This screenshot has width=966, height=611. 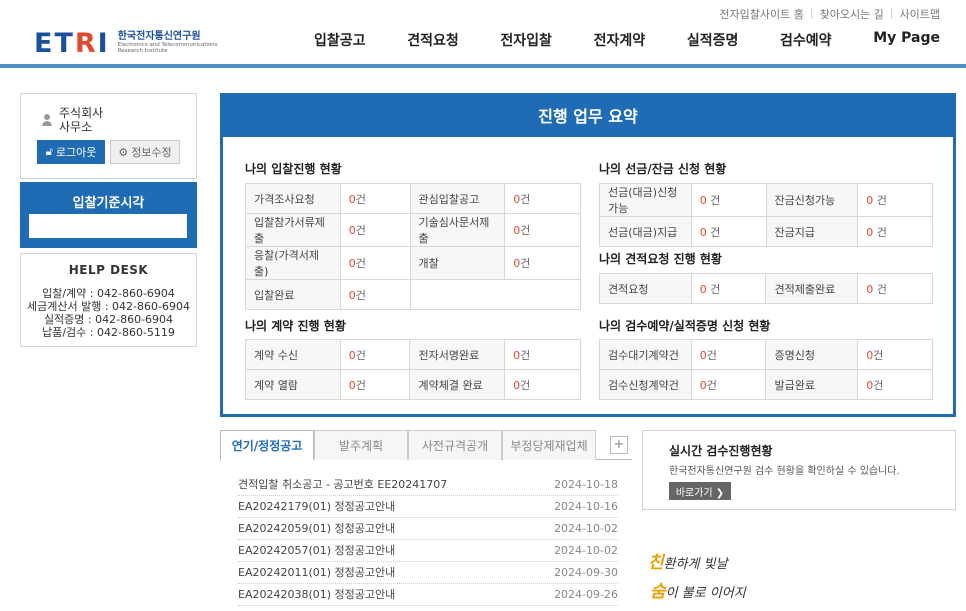 I want to click on tab-correction-notice: 연기/정정공고, so click(x=267, y=445).